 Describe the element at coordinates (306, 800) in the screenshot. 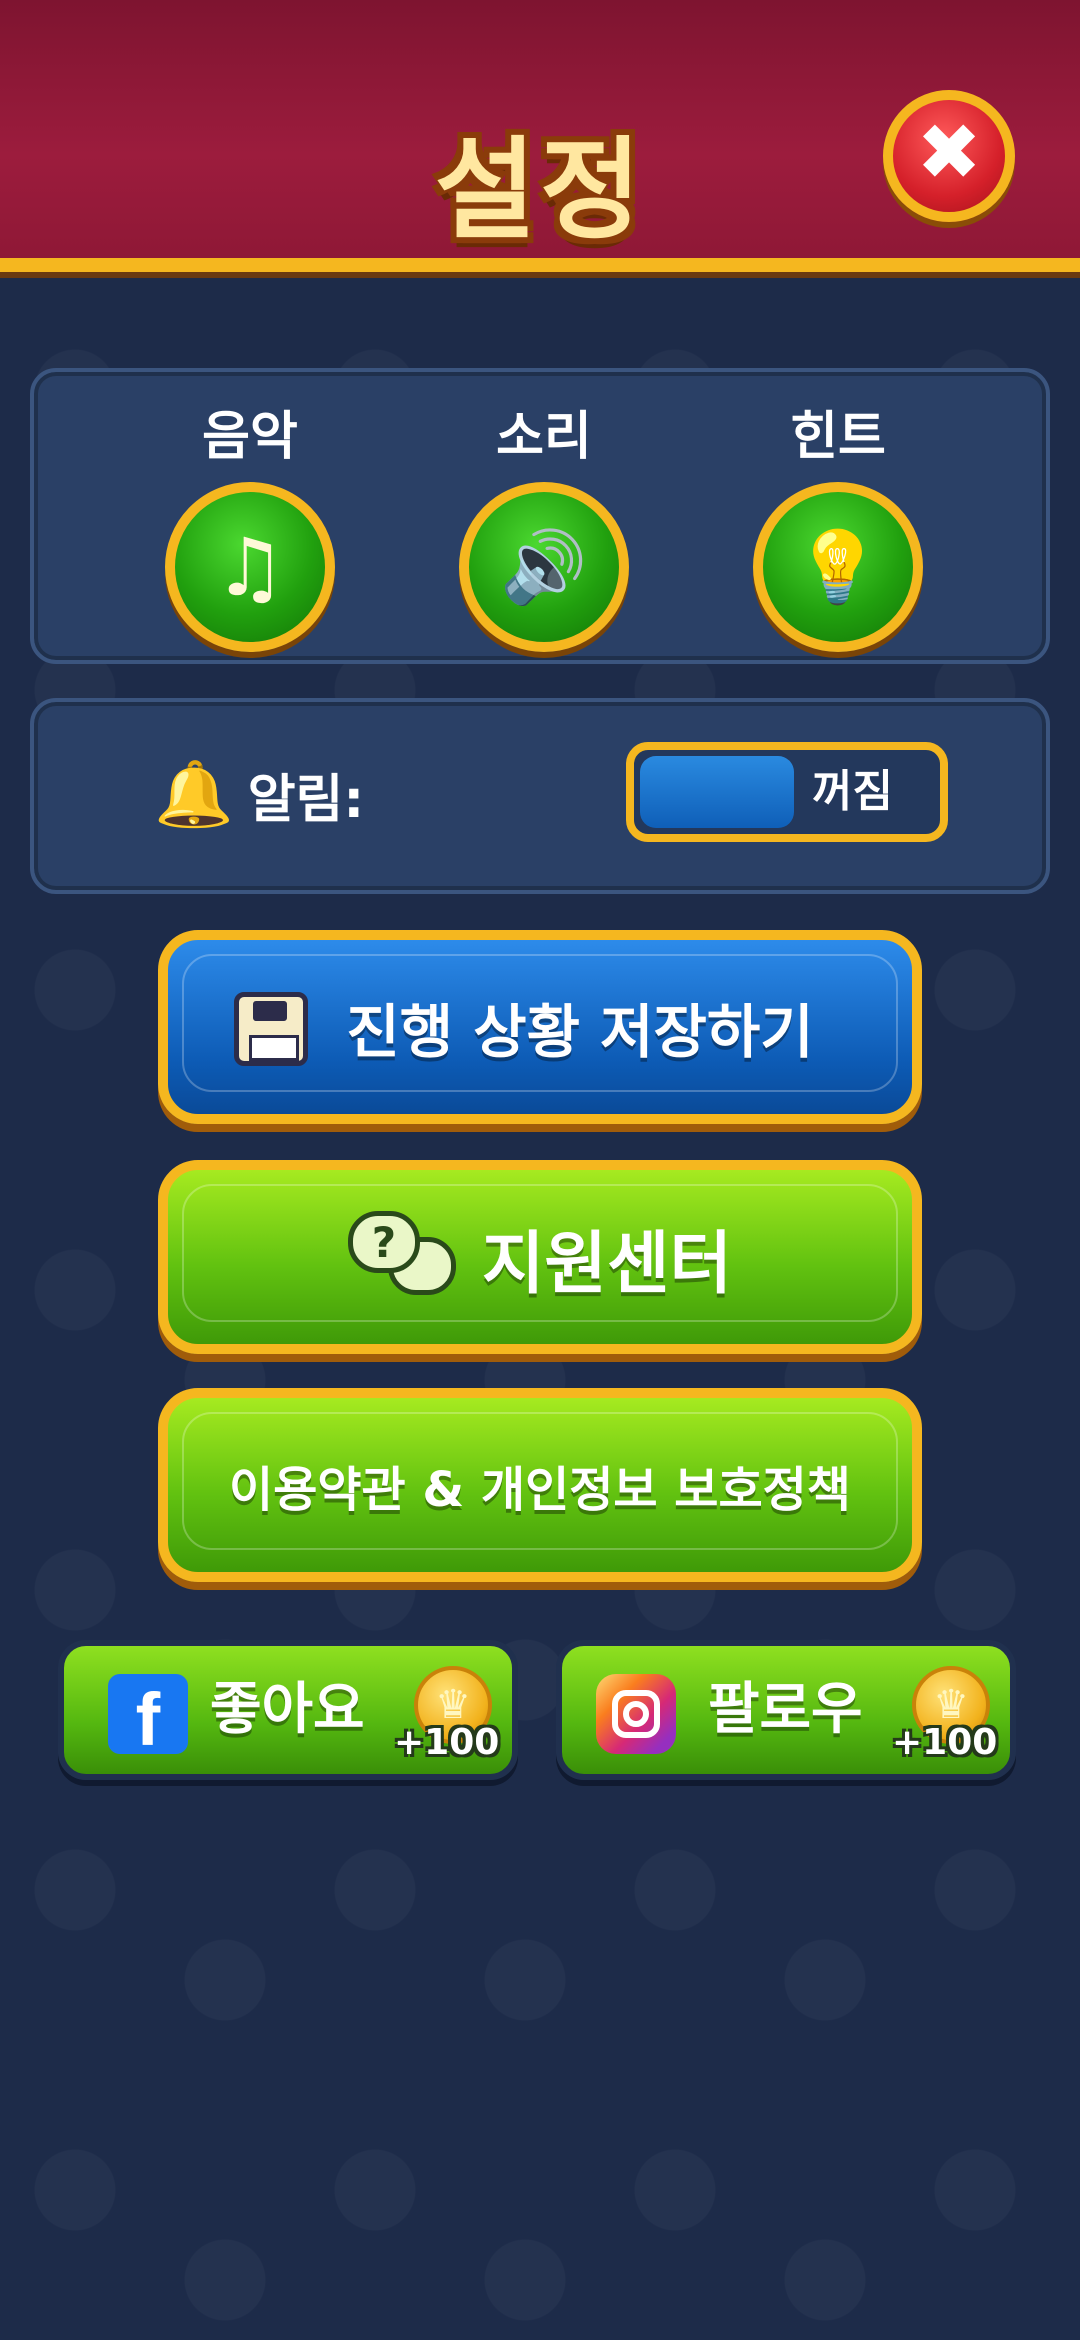

I see `notification-label: 알림:` at that location.